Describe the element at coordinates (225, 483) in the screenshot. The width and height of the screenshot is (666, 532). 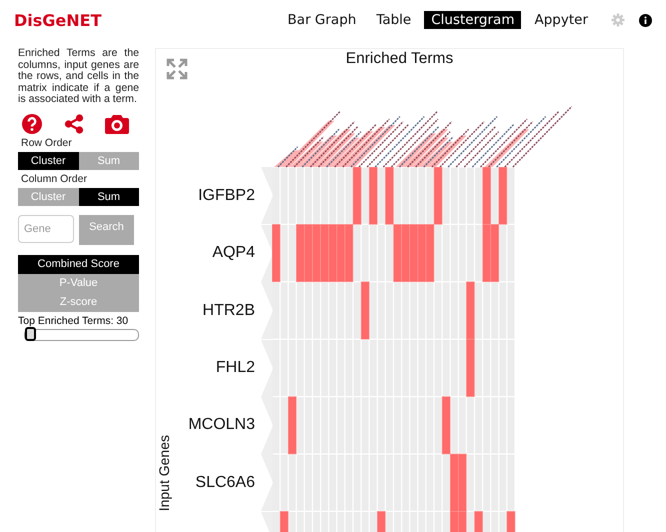
I see `gene-label: SLC6A6` at that location.